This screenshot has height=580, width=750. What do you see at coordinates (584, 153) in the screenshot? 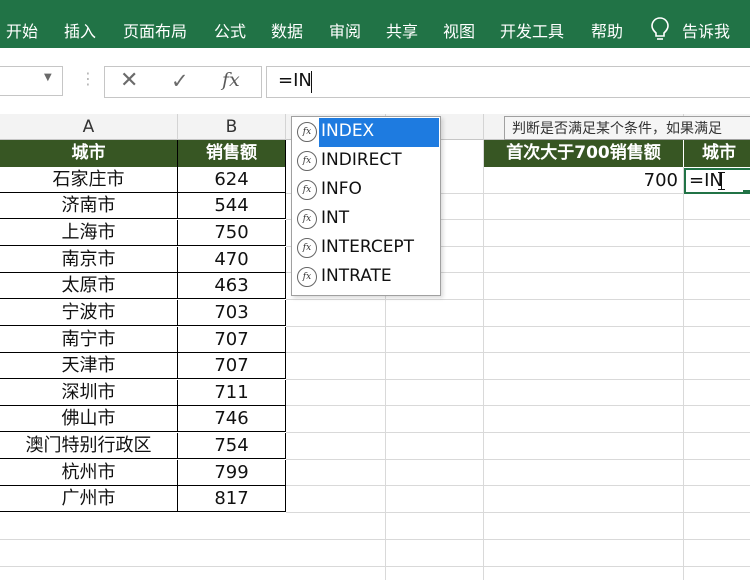
I see `right-header-first-over-700: 首次大于700销售额` at bounding box center [584, 153].